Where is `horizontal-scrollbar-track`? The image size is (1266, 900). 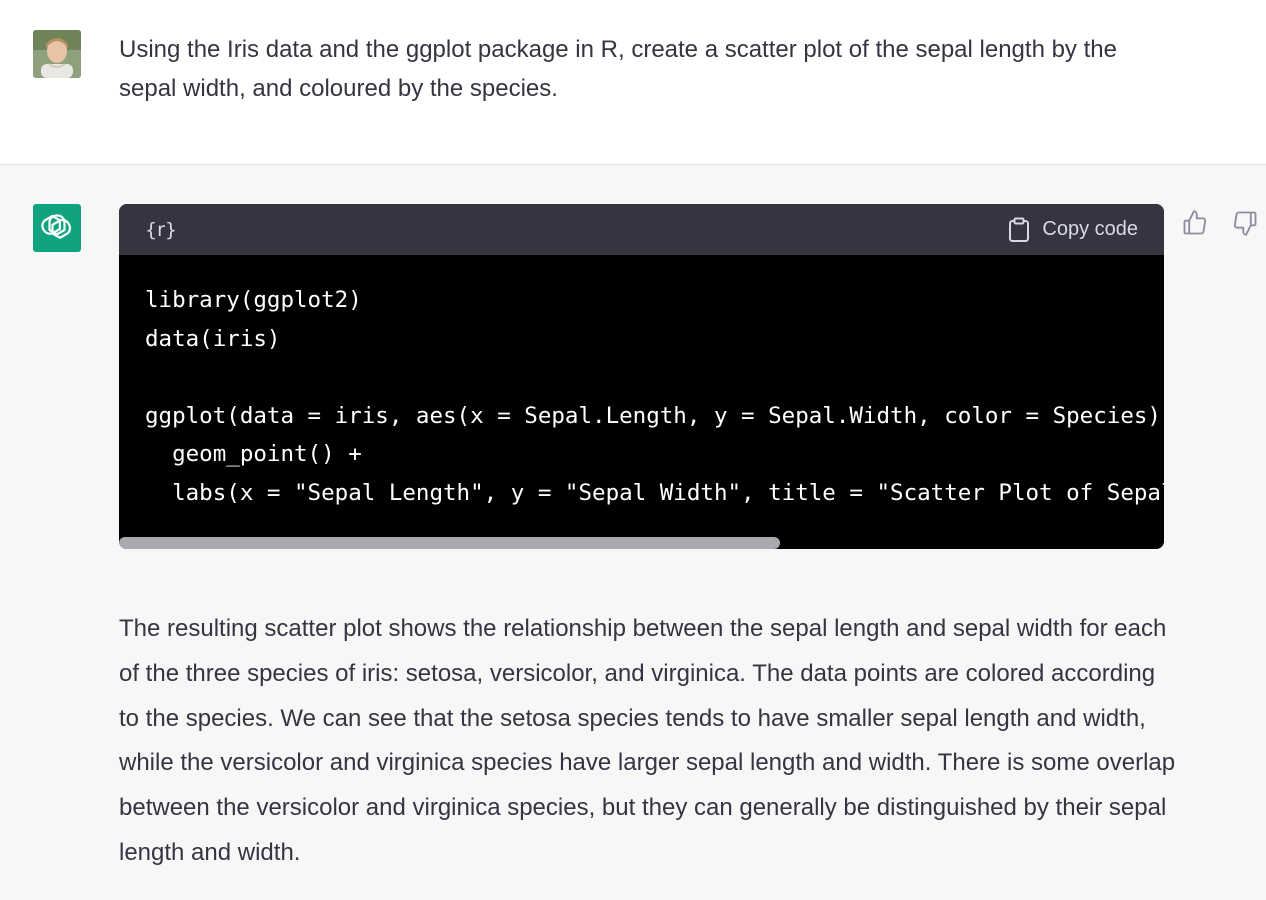 horizontal-scrollbar-track is located at coordinates (641, 543).